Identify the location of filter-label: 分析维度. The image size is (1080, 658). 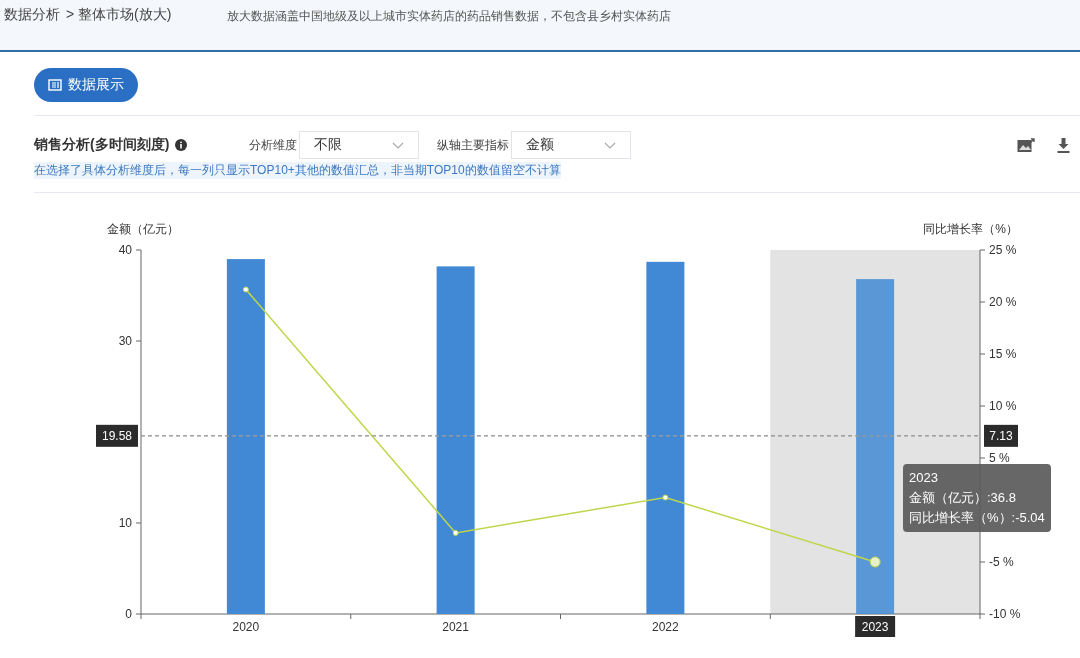
(273, 145).